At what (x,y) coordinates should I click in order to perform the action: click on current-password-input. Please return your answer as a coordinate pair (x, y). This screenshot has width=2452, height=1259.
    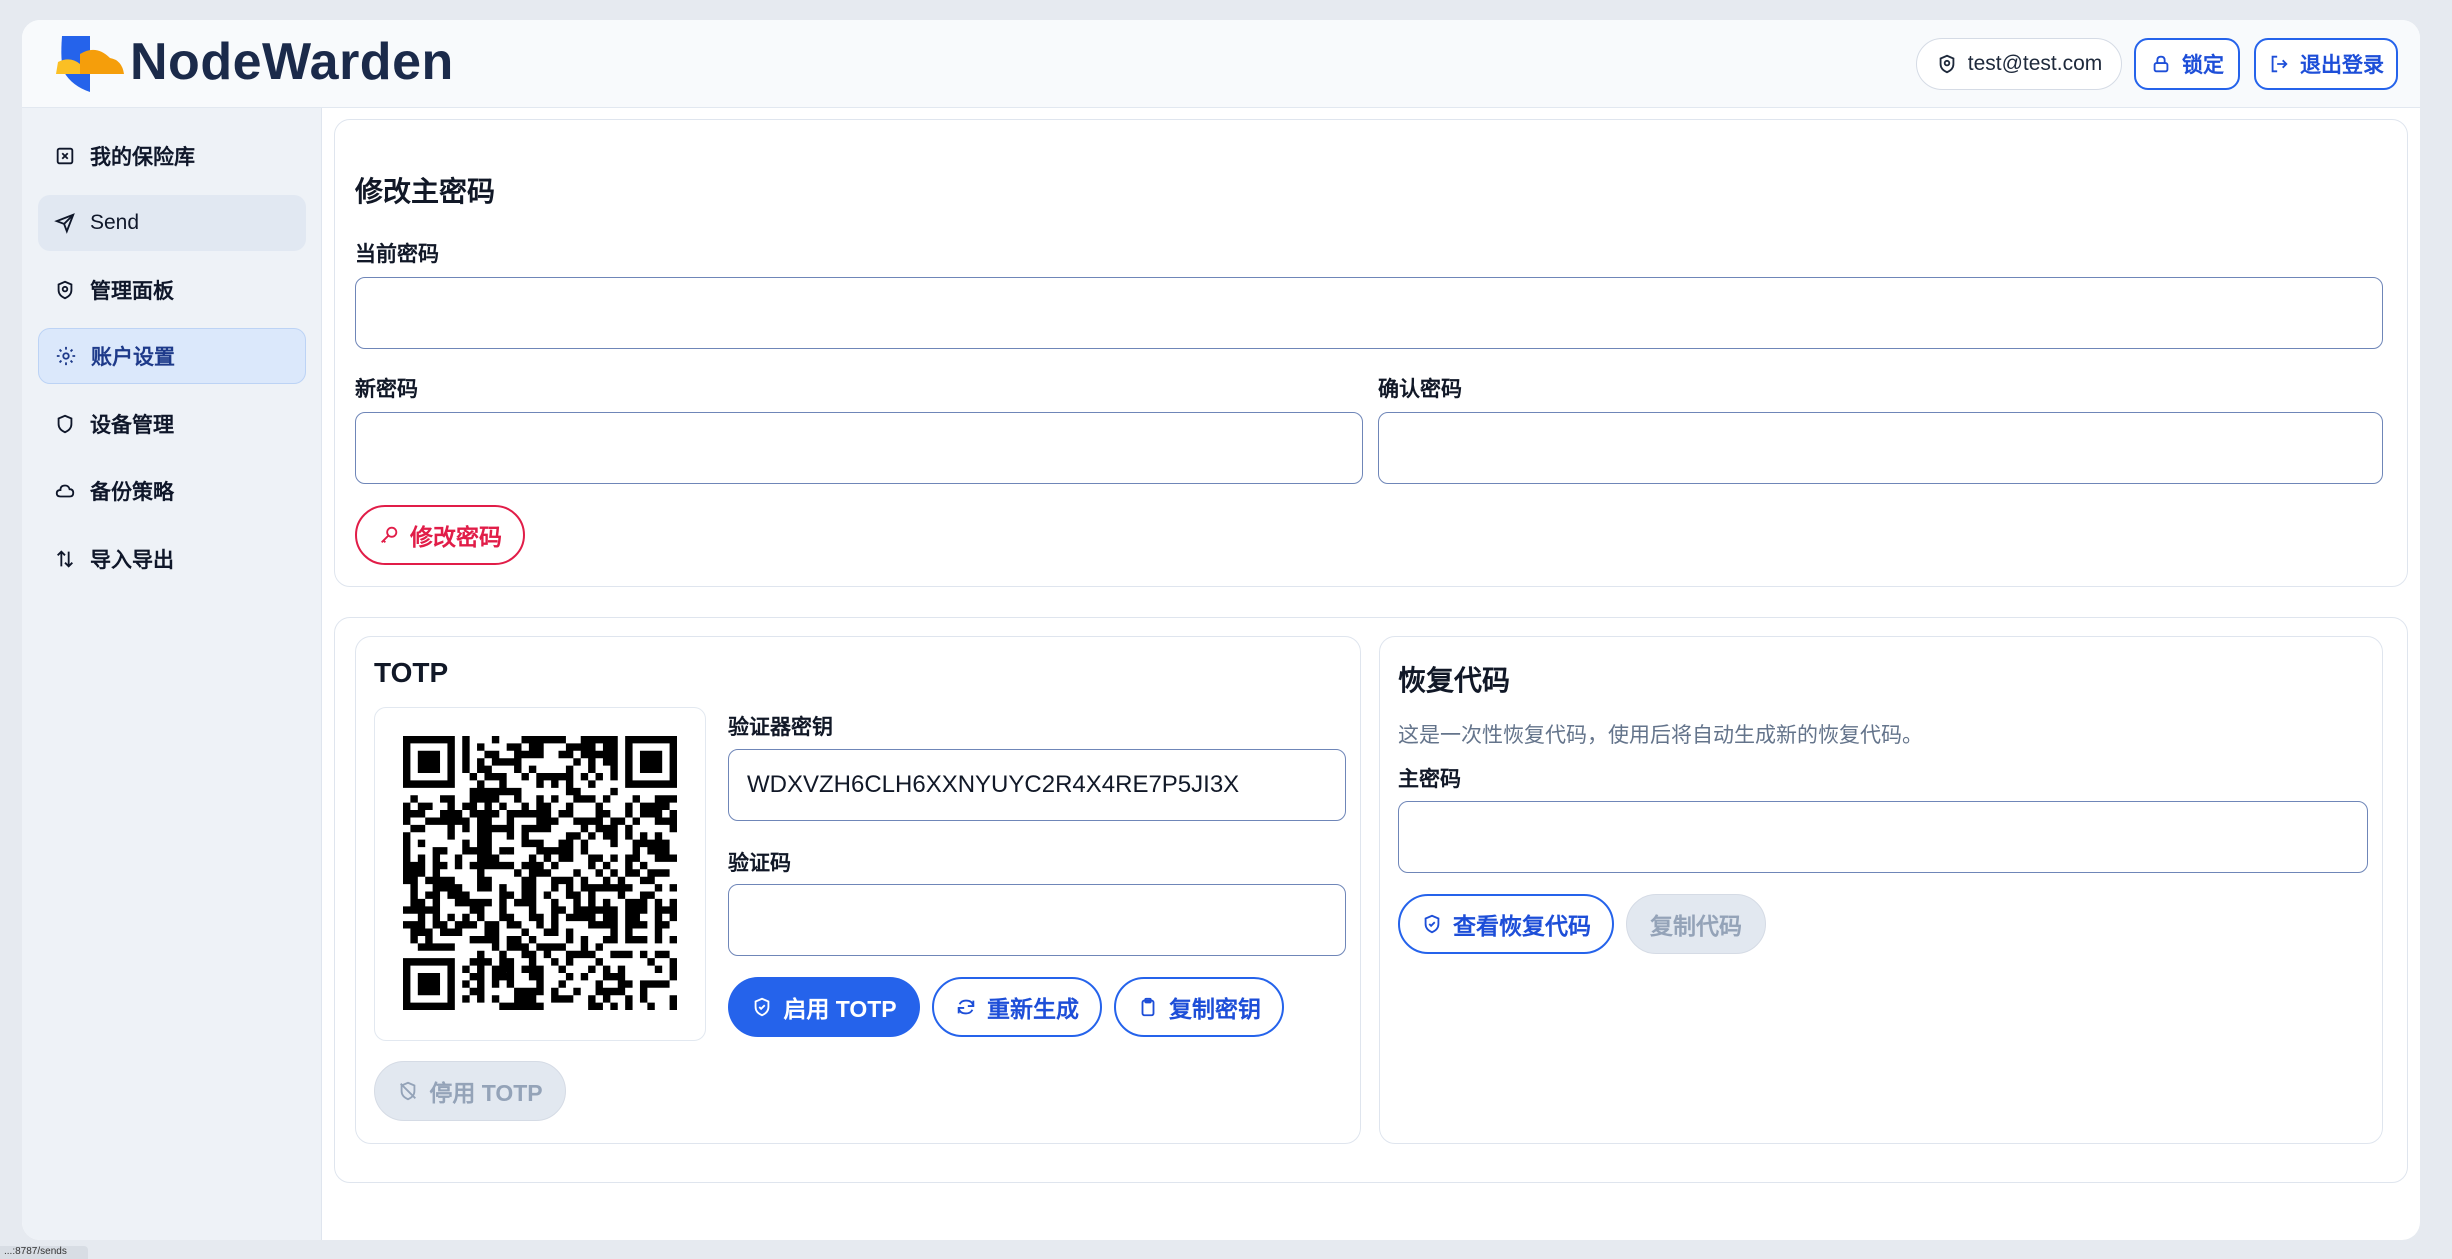
    Looking at the image, I should click on (1369, 313).